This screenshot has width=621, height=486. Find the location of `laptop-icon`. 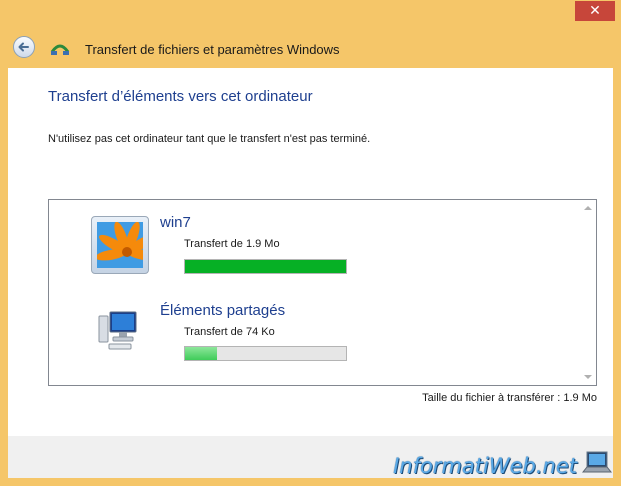

laptop-icon is located at coordinates (597, 462).